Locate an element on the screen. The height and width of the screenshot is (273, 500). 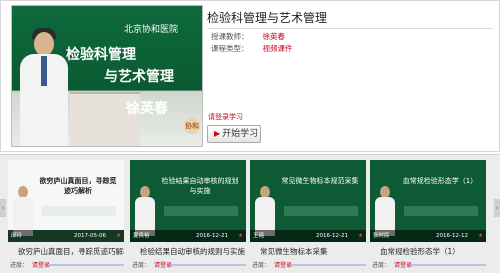
card-thumbnail: 常见微生物标本规范采集 王瑶 2016-12-21 ★ is located at coordinates (308, 201).